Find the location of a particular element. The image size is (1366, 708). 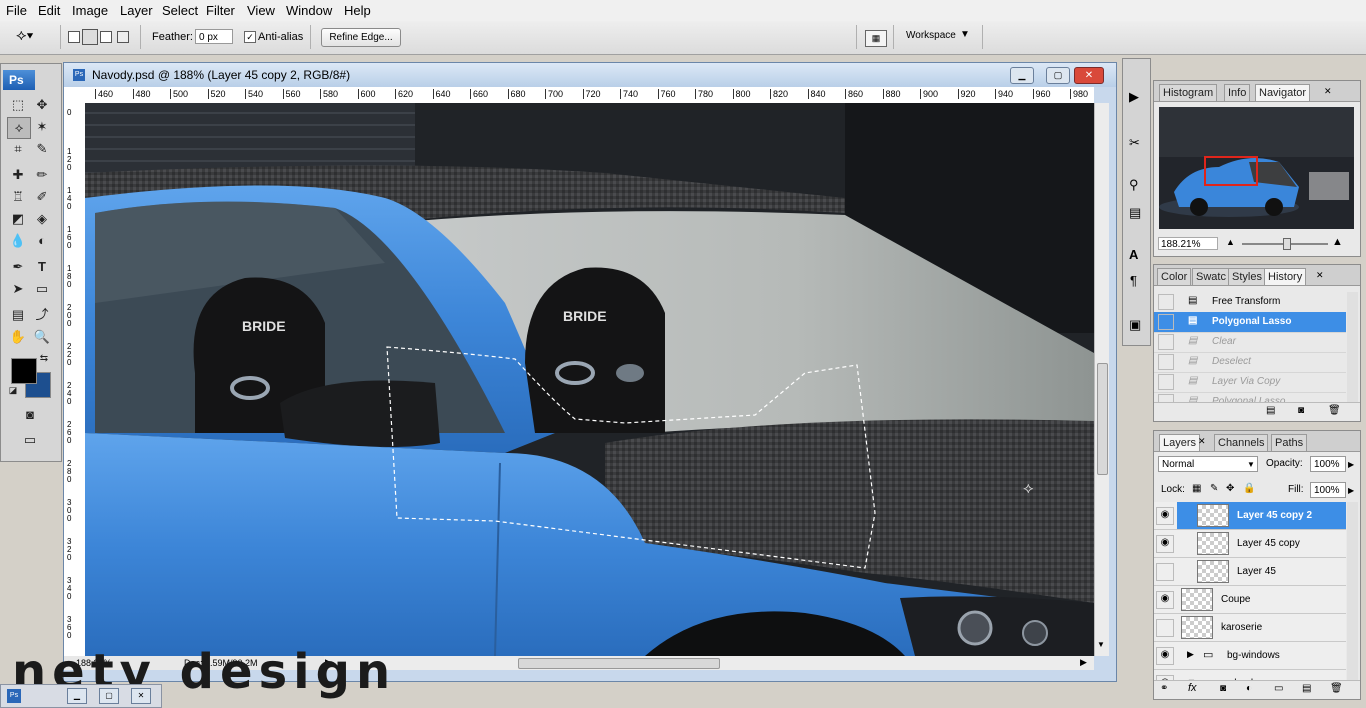

quick-mask-icon: ◙ is located at coordinates (30, 415).